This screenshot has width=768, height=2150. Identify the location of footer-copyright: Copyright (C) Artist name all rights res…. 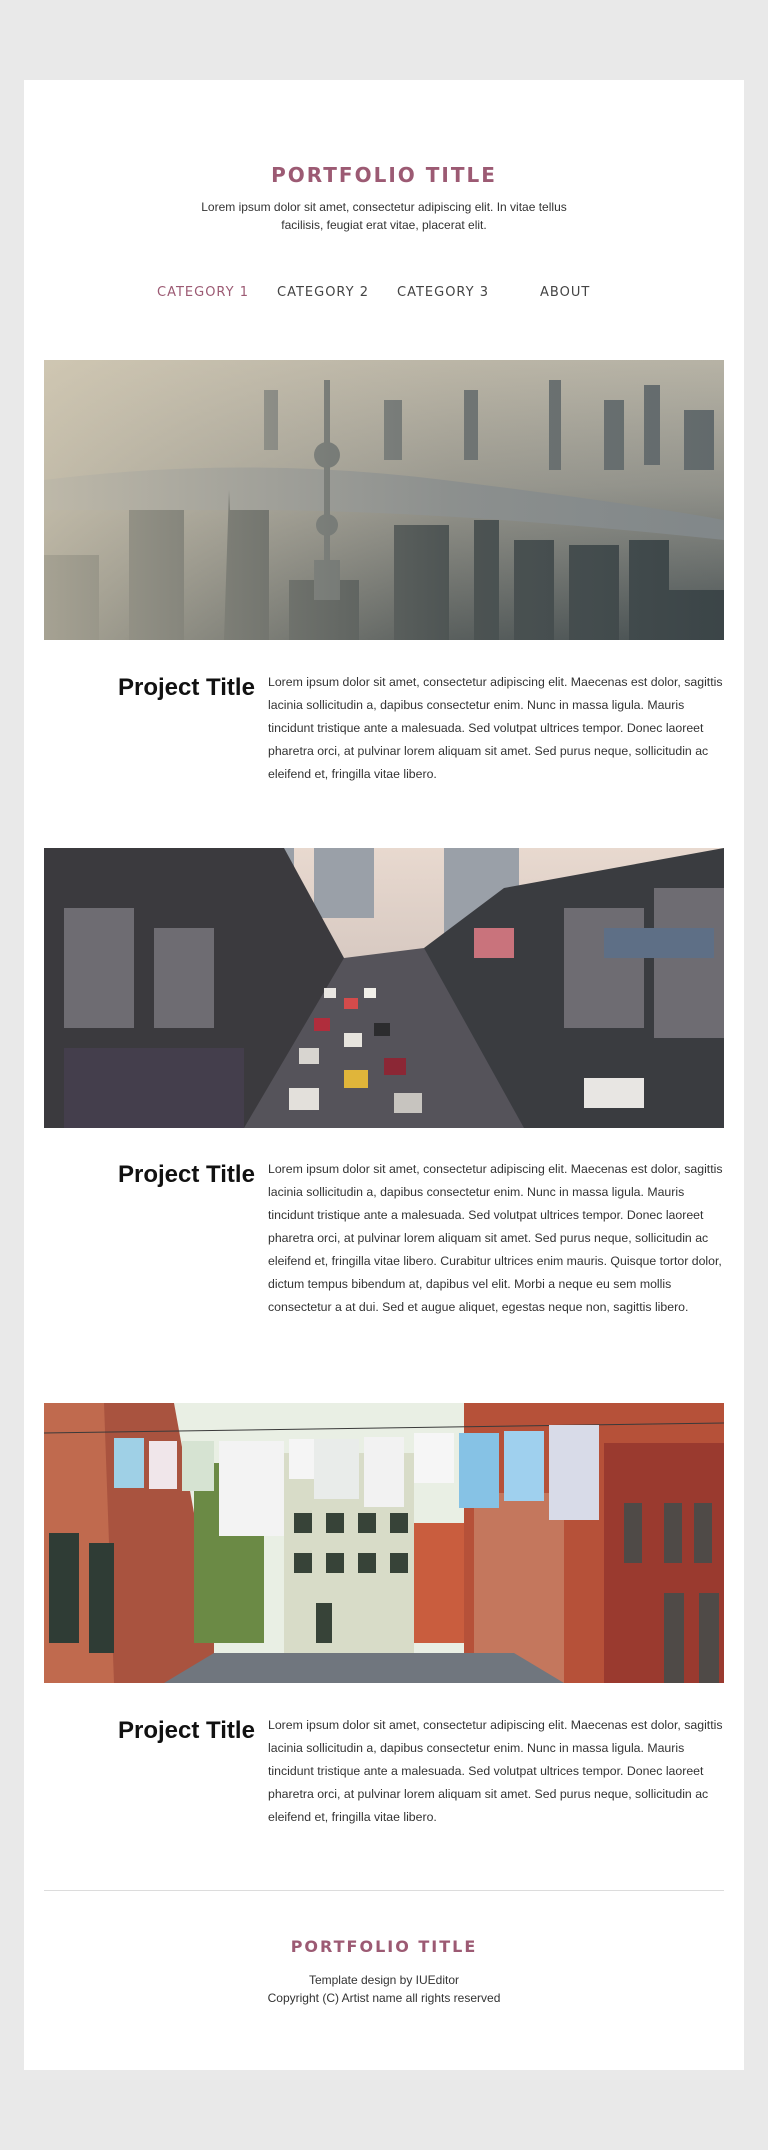
(384, 1998).